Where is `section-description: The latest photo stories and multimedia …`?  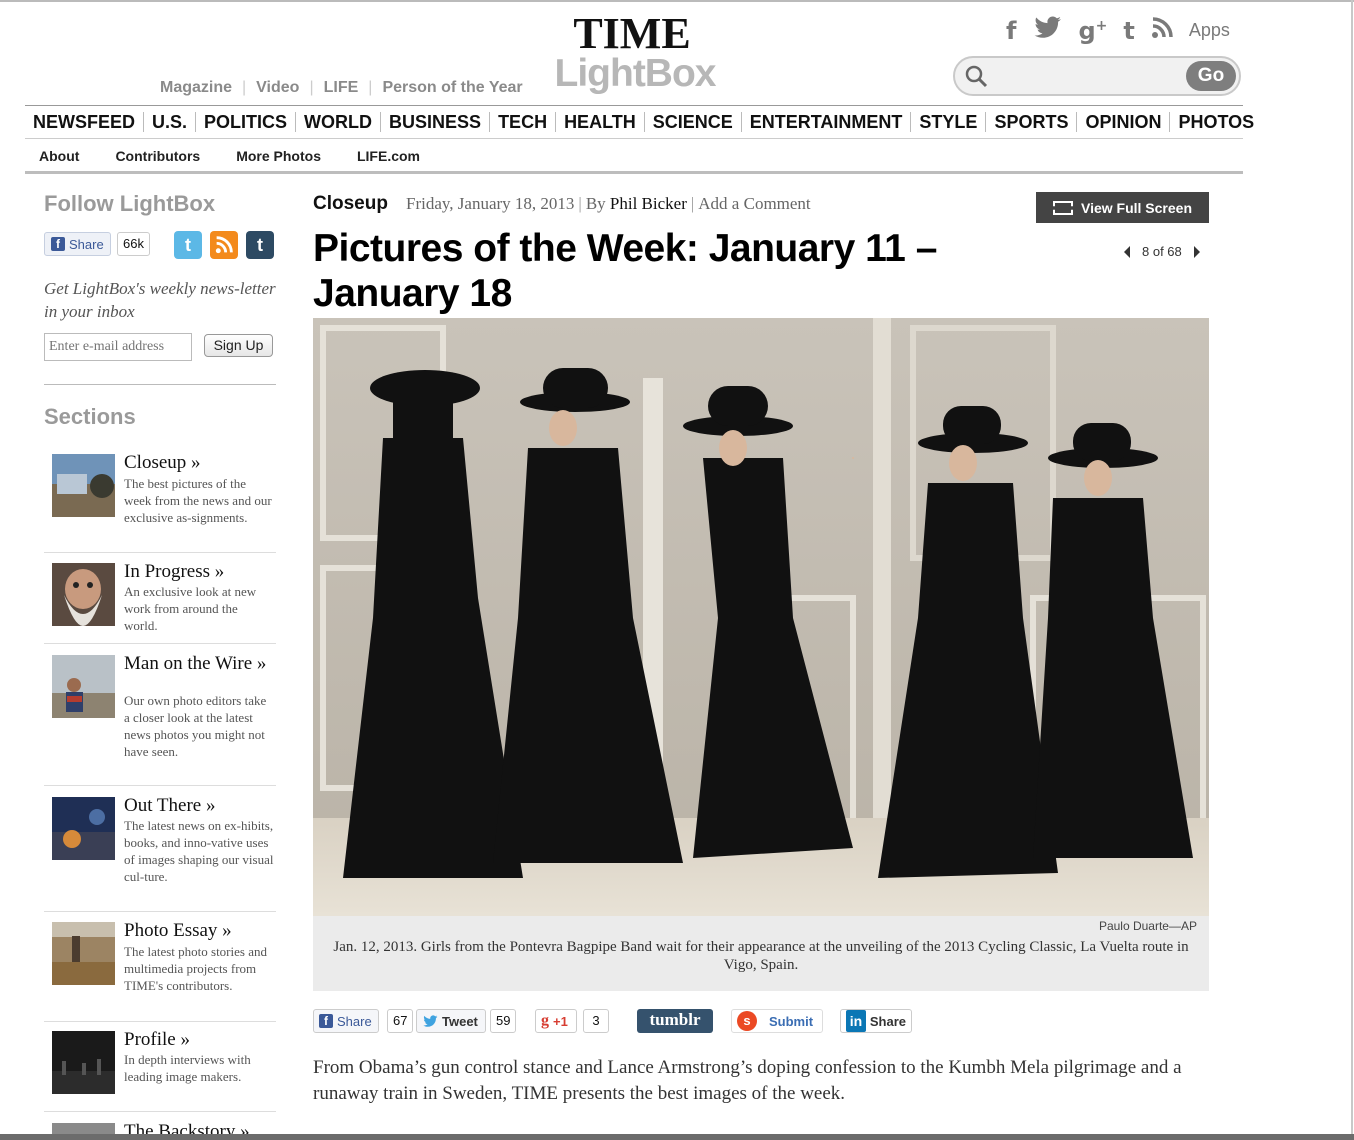
section-description: The latest photo stories and multimedia … is located at coordinates (195, 968).